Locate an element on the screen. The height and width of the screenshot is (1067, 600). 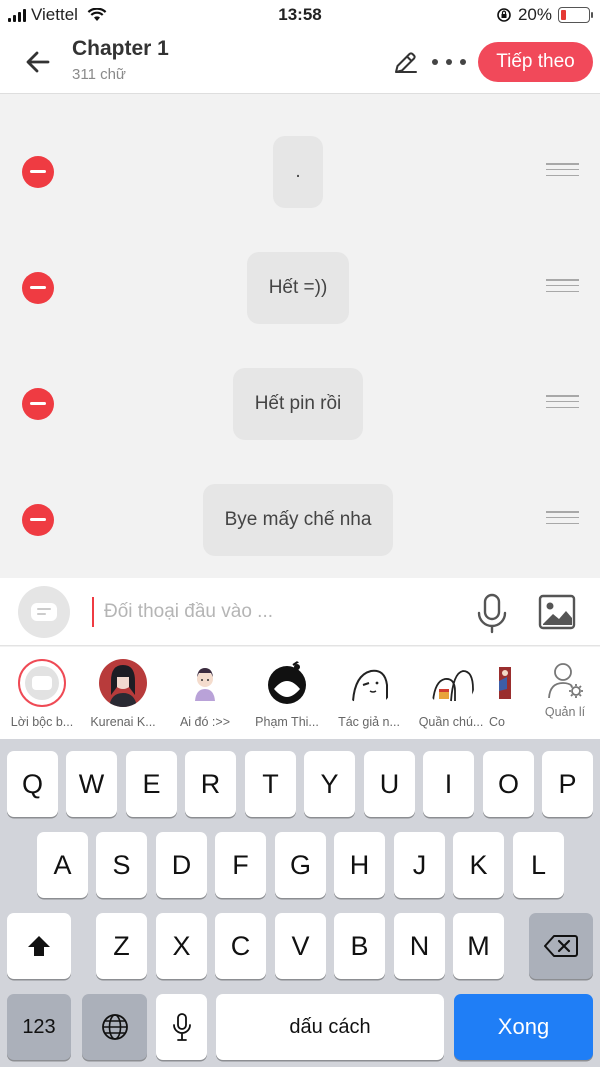
message-bubble: . is located at coordinates (298, 172).